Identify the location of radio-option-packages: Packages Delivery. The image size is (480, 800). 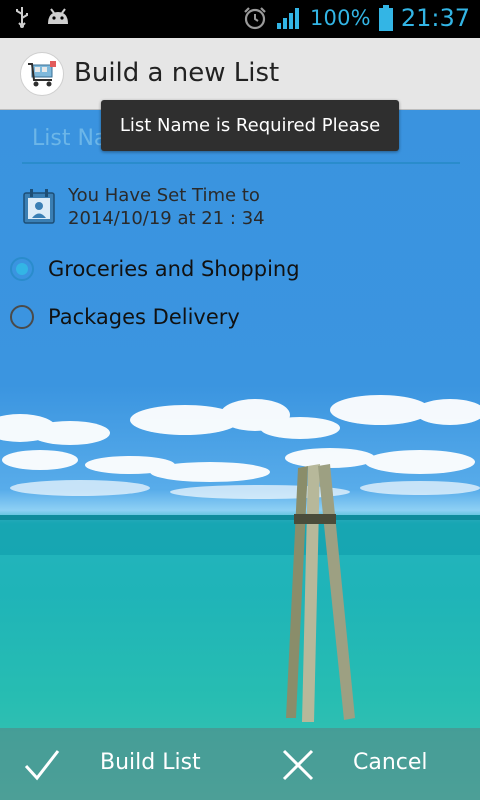
(125, 317).